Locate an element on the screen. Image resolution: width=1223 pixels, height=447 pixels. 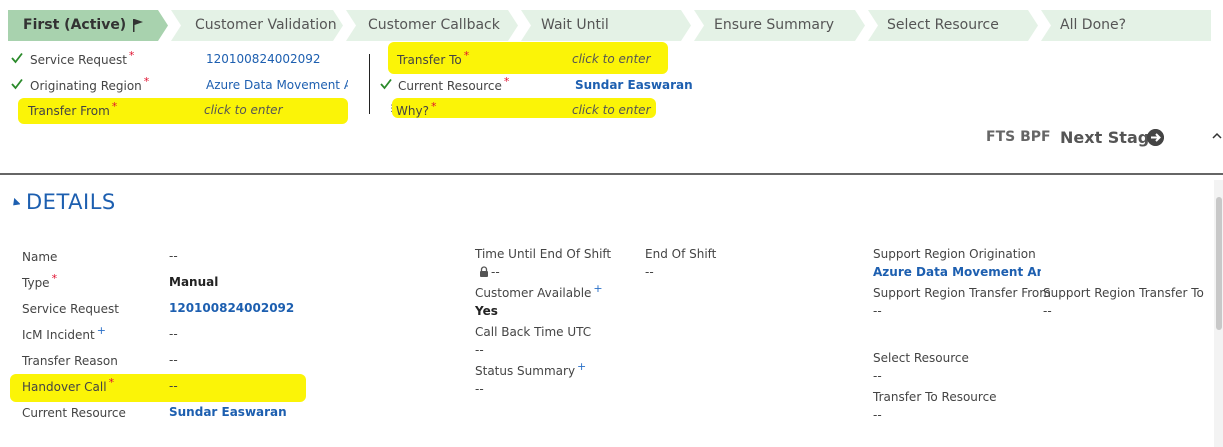
stage-all-done: All Done? is located at coordinates (1126, 25).